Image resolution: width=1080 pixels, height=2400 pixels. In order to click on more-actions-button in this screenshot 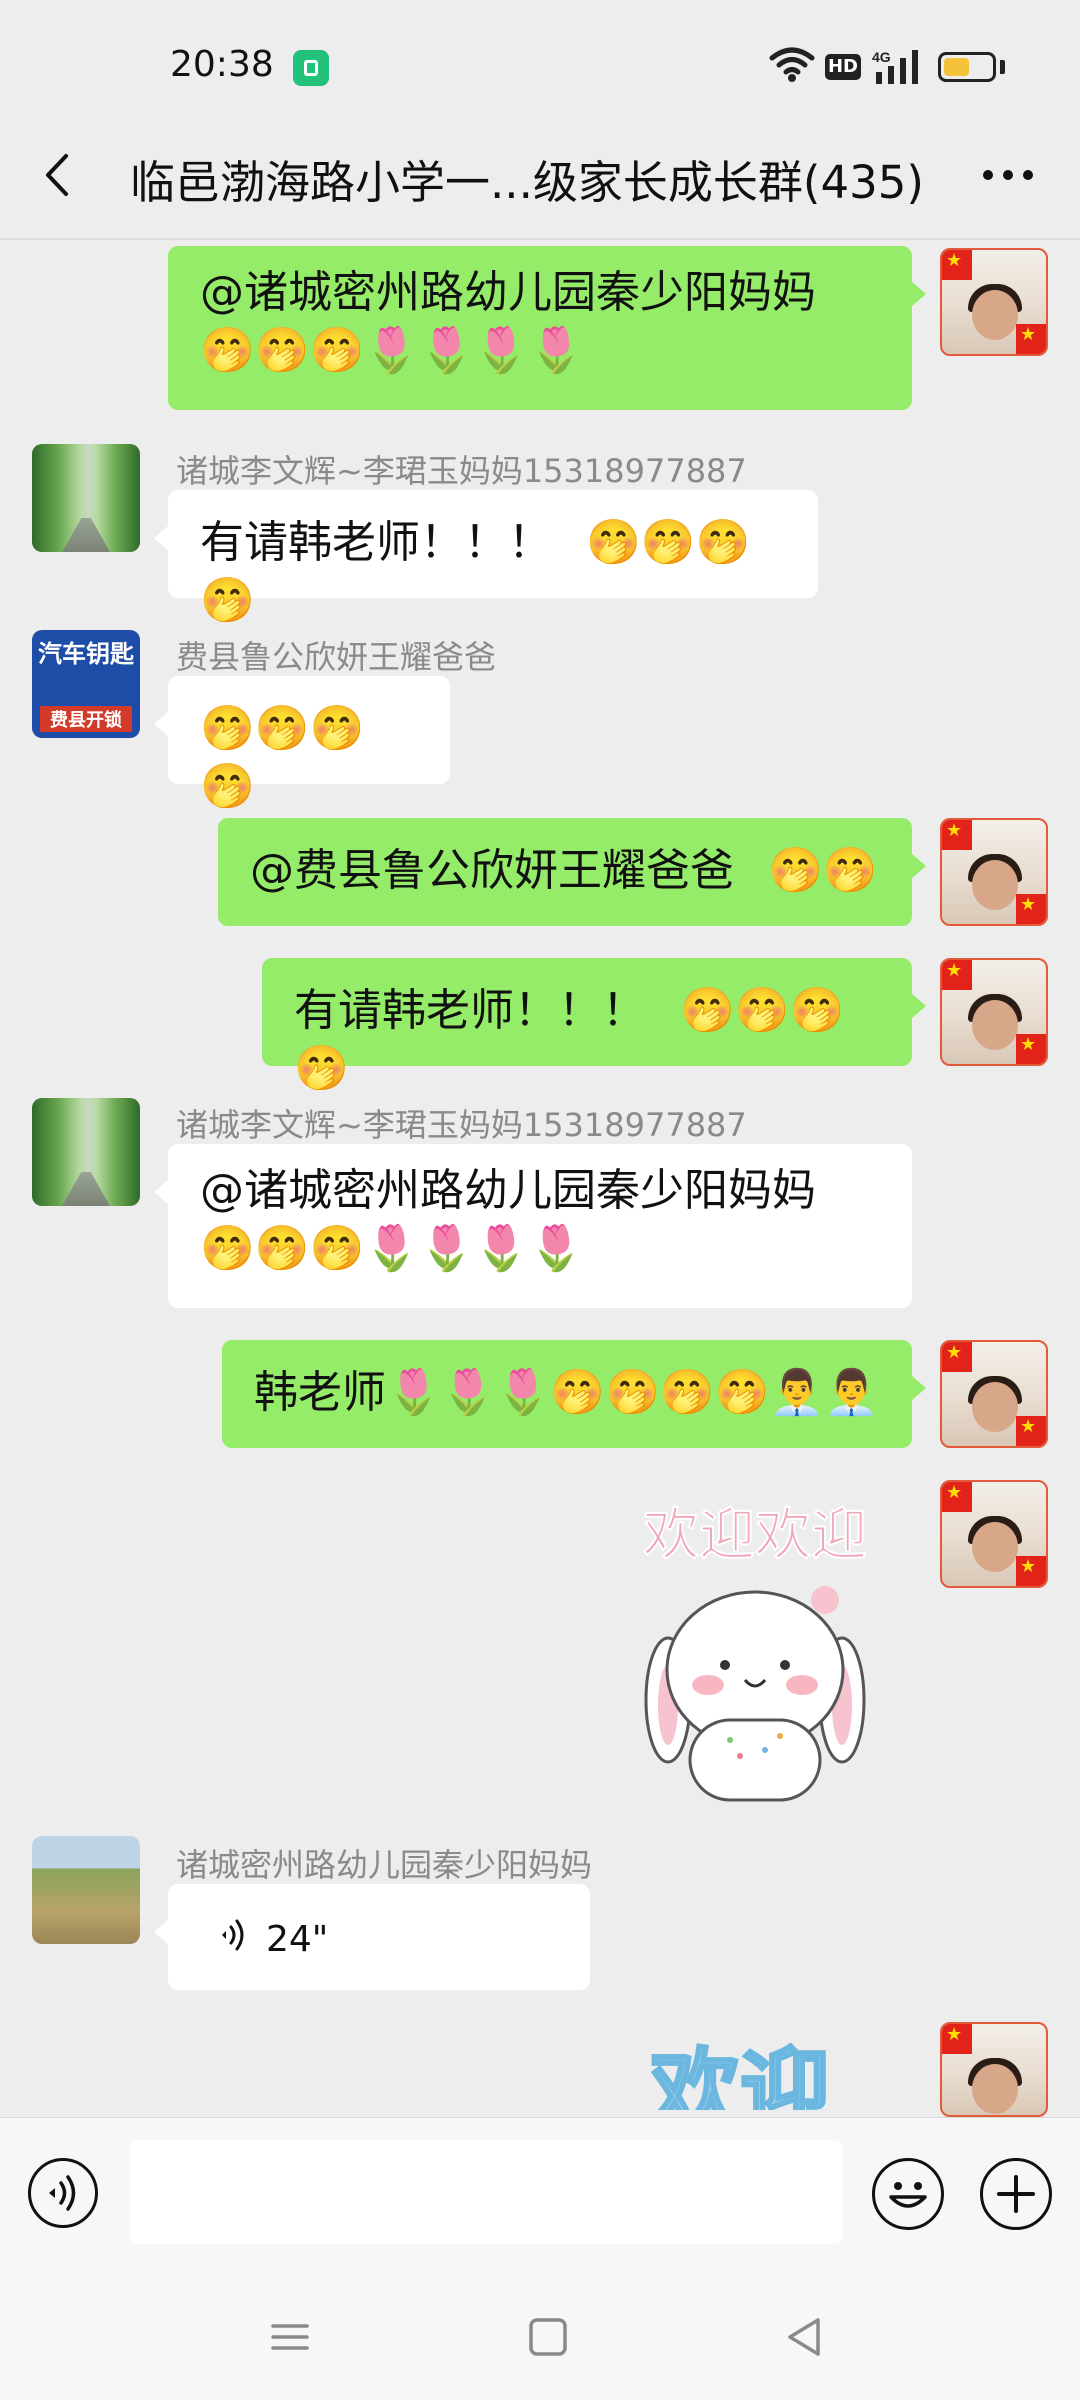, I will do `click(1016, 2194)`.